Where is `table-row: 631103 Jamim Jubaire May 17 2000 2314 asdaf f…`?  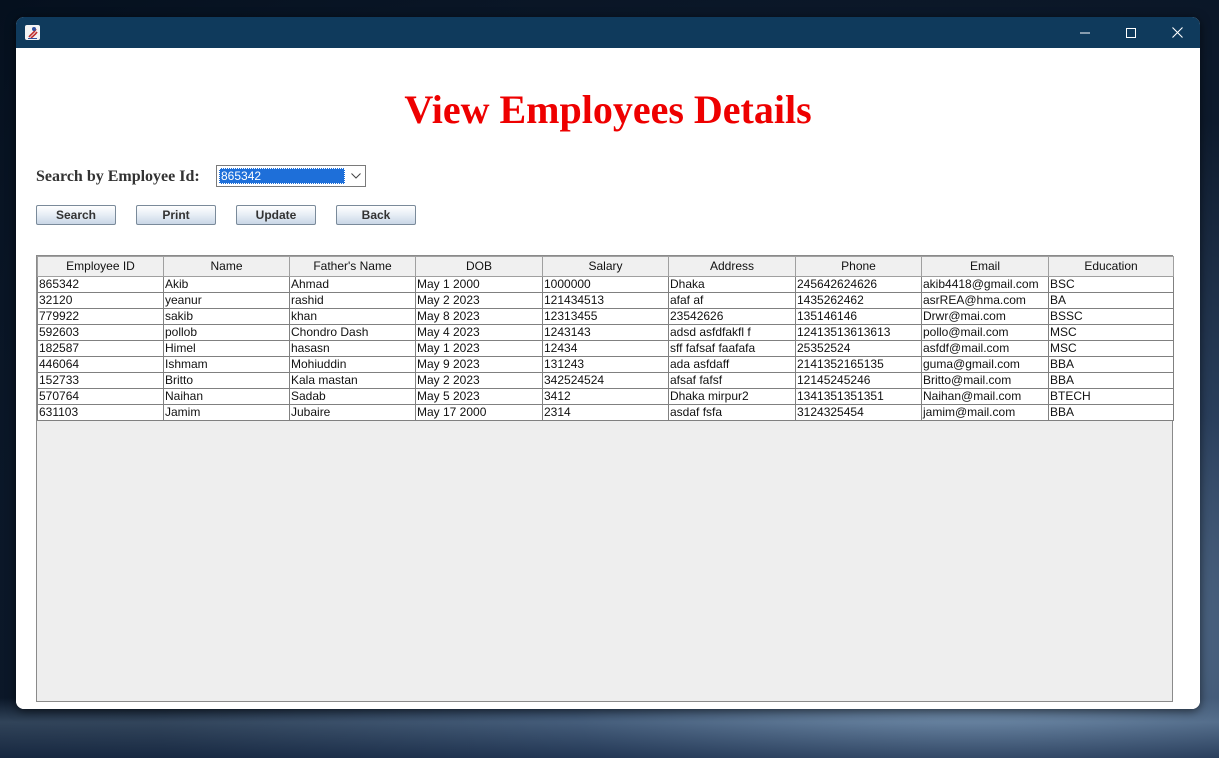 table-row: 631103 Jamim Jubaire May 17 2000 2314 asdaf f… is located at coordinates (605, 412).